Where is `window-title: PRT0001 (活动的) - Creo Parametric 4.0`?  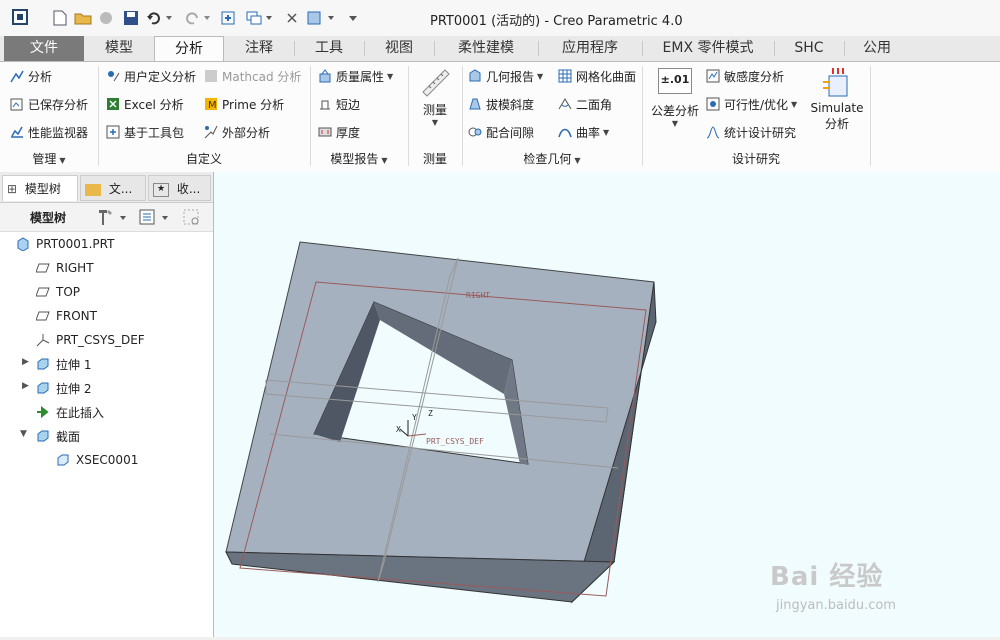
window-title: PRT0001 (活动的) - Creo Parametric 4.0 is located at coordinates (556, 21).